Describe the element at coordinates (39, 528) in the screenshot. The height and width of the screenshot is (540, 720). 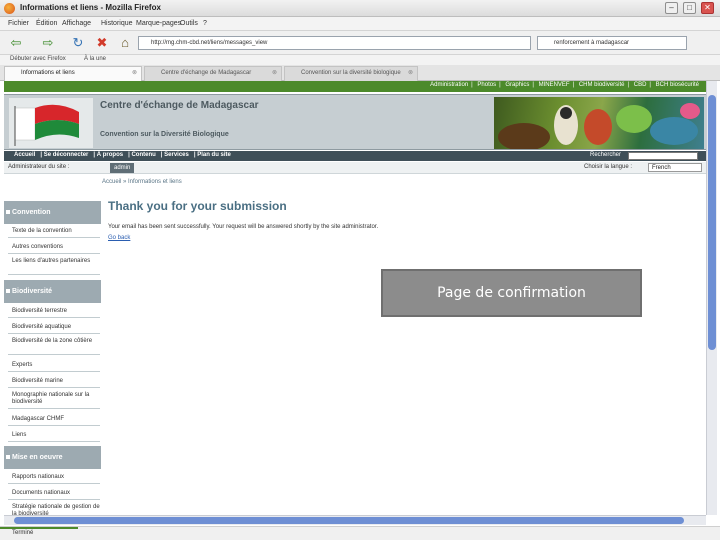
I see `status-accent` at that location.